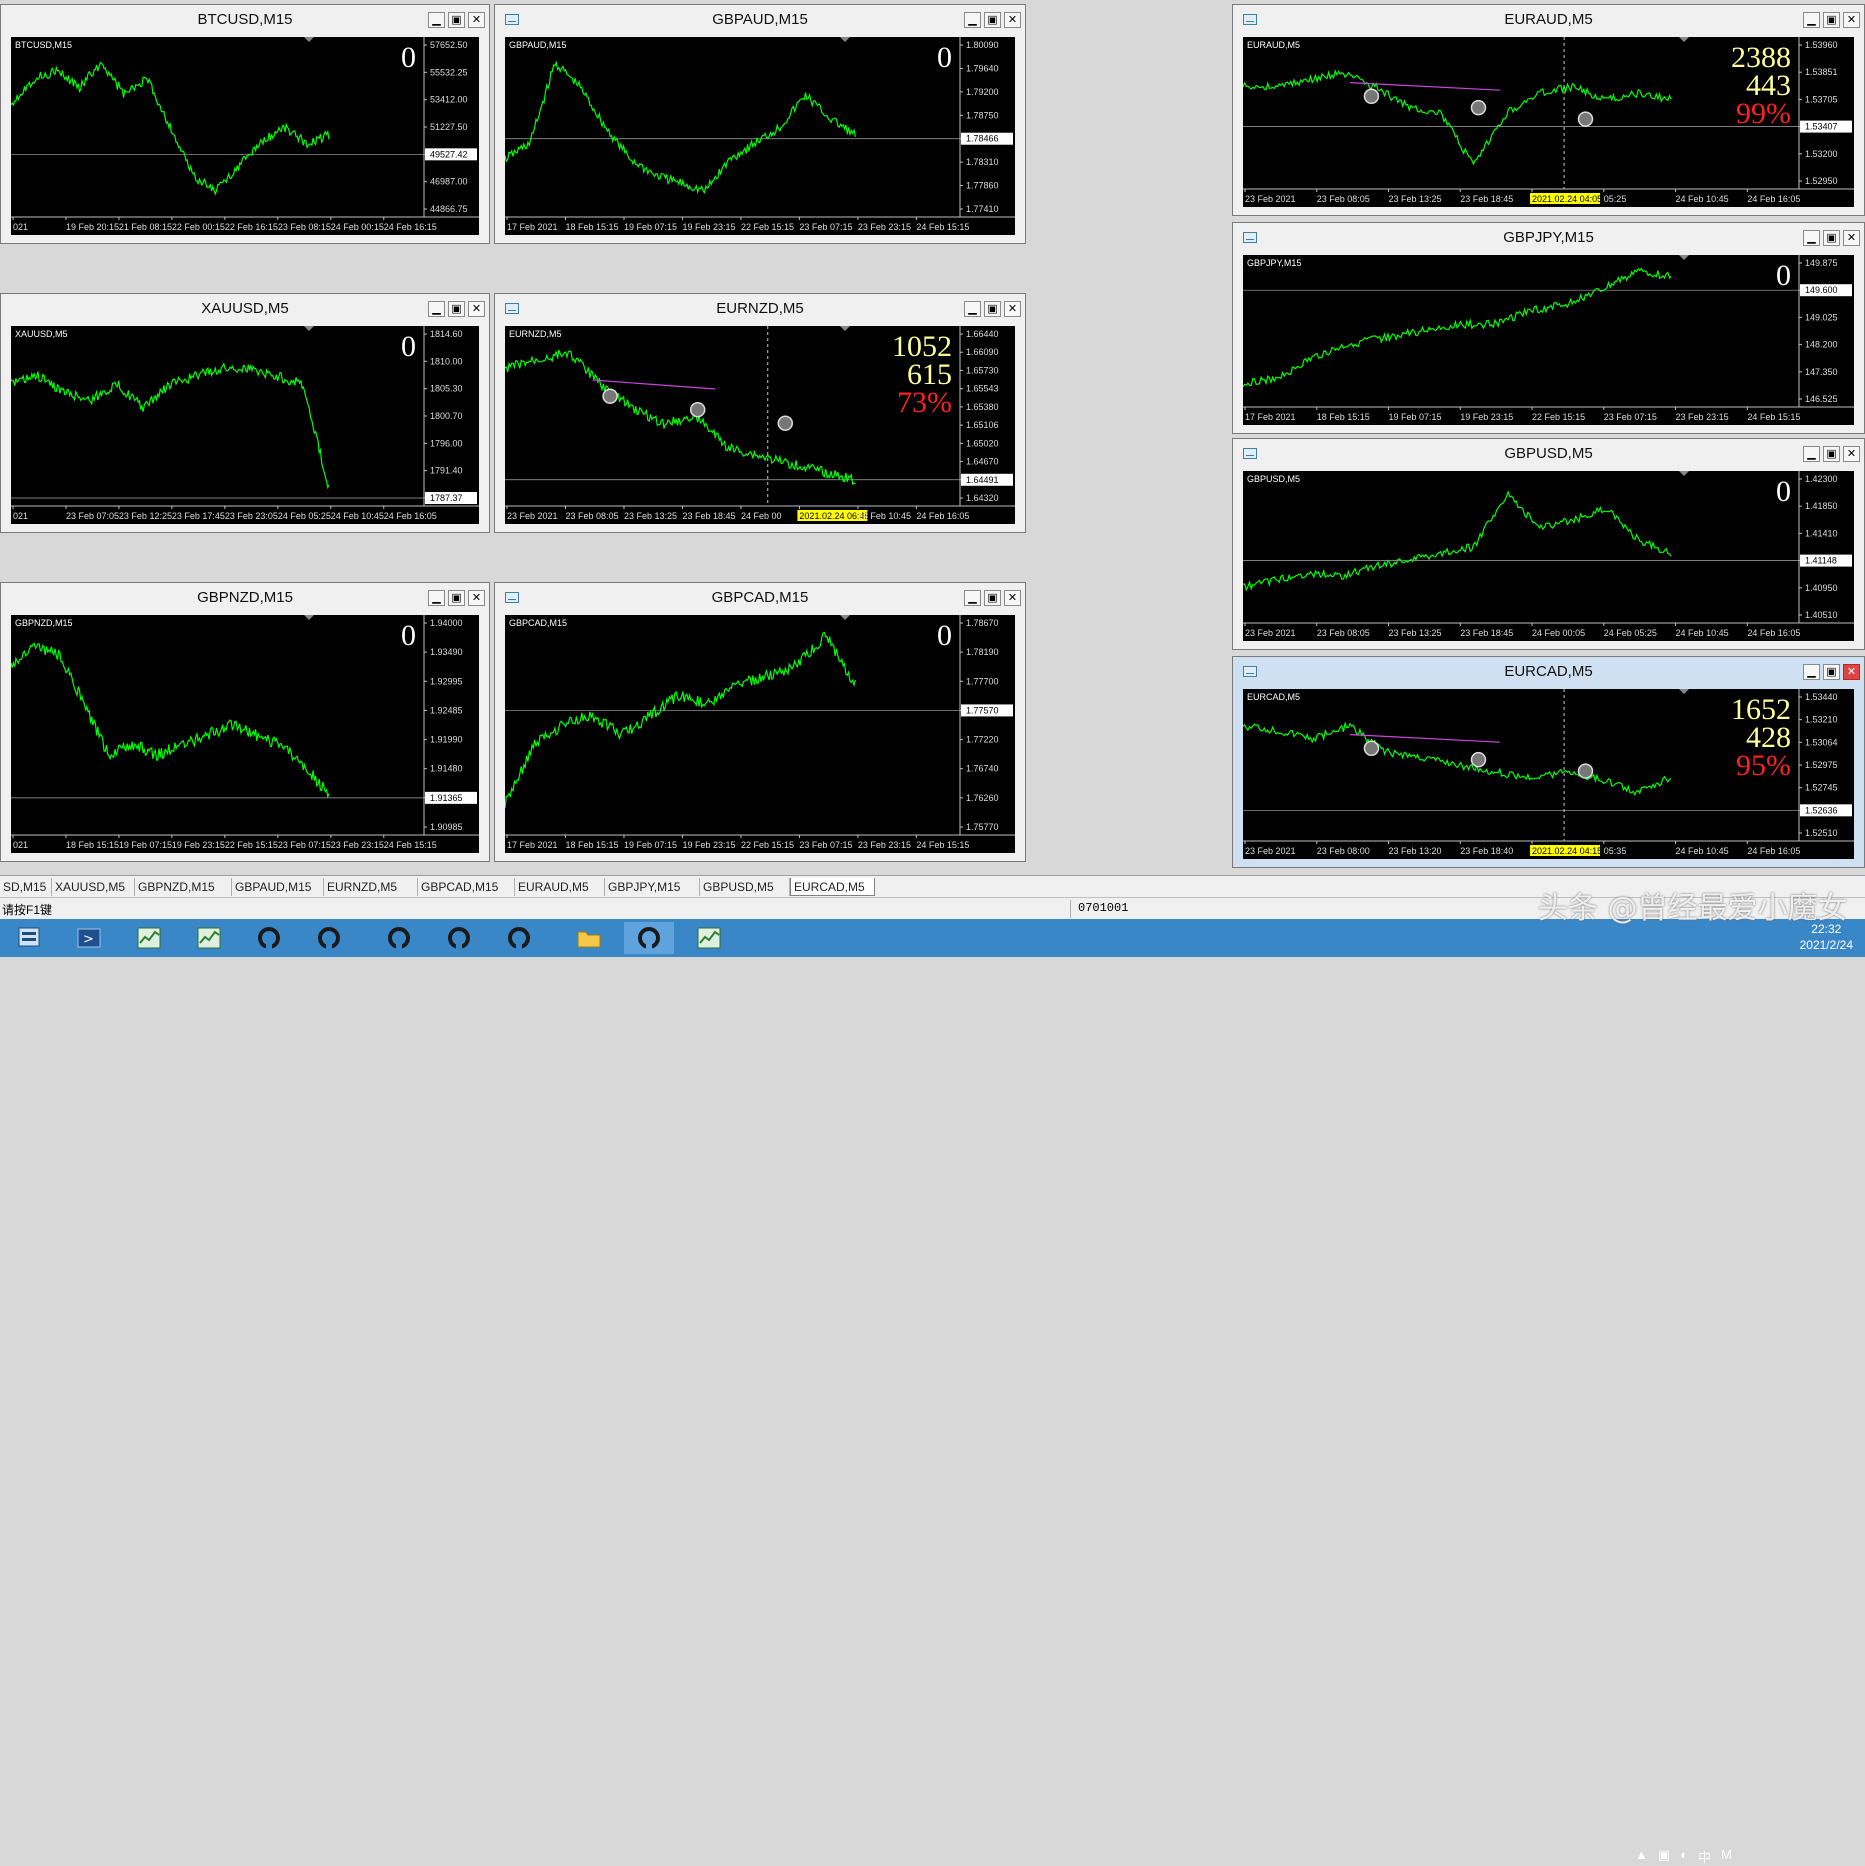  What do you see at coordinates (357, 227) in the screenshot?
I see `time-tick-label: 24 Feb 00:15` at bounding box center [357, 227].